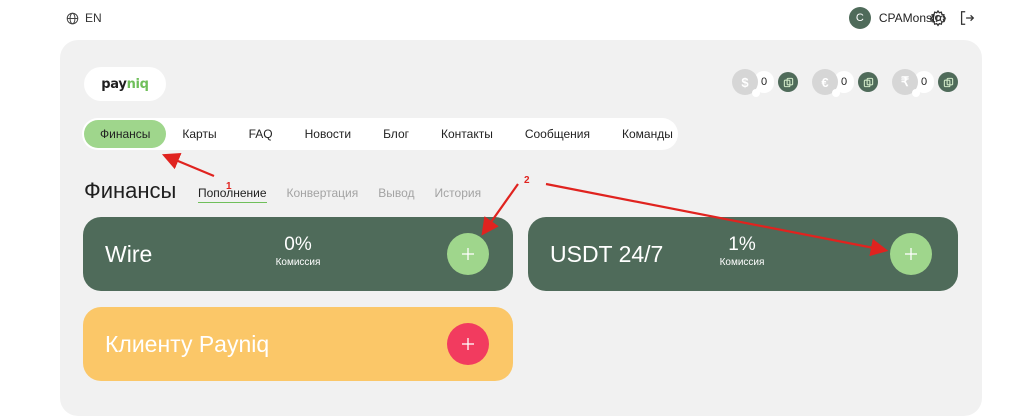 This screenshot has height=420, width=1024. Describe the element at coordinates (742, 244) in the screenshot. I see `fee-value: 1%` at that location.